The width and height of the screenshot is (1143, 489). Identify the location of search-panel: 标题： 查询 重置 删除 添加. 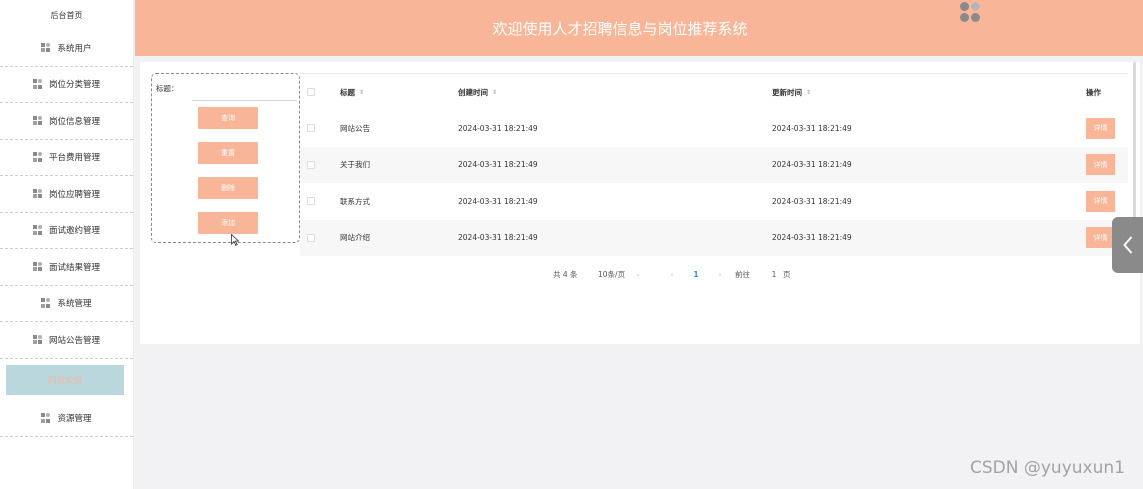
(225, 158).